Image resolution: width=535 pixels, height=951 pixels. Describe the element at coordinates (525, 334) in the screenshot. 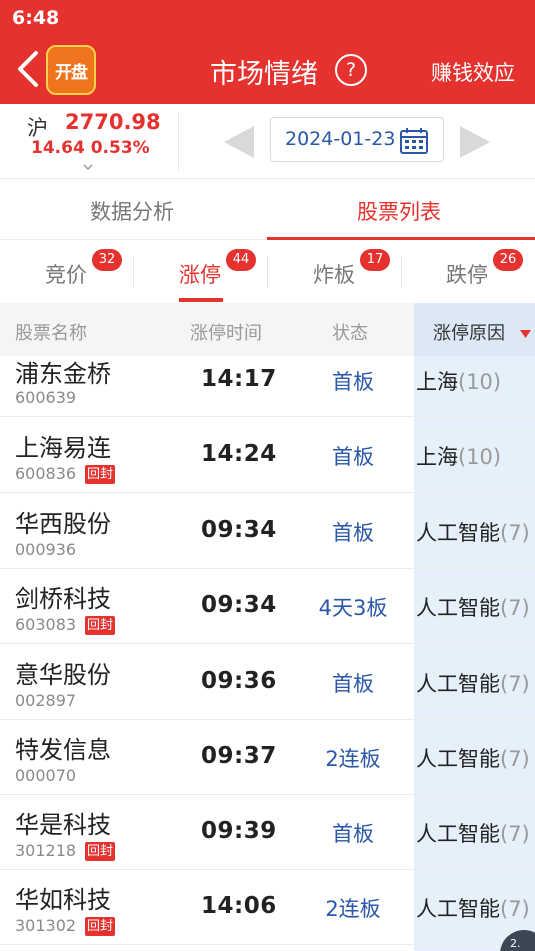

I see `sort-descending-icon` at that location.